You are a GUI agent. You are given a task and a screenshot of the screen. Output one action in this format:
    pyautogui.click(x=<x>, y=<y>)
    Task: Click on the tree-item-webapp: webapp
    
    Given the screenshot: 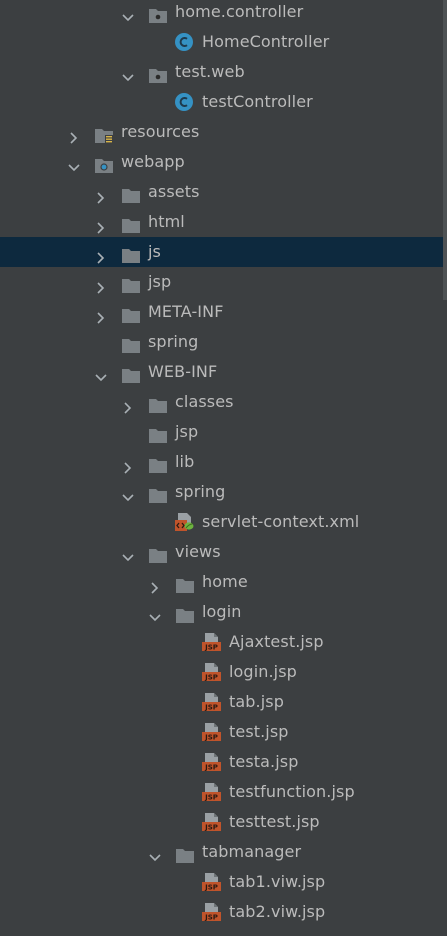 What is the action you would take?
    pyautogui.click(x=223, y=162)
    